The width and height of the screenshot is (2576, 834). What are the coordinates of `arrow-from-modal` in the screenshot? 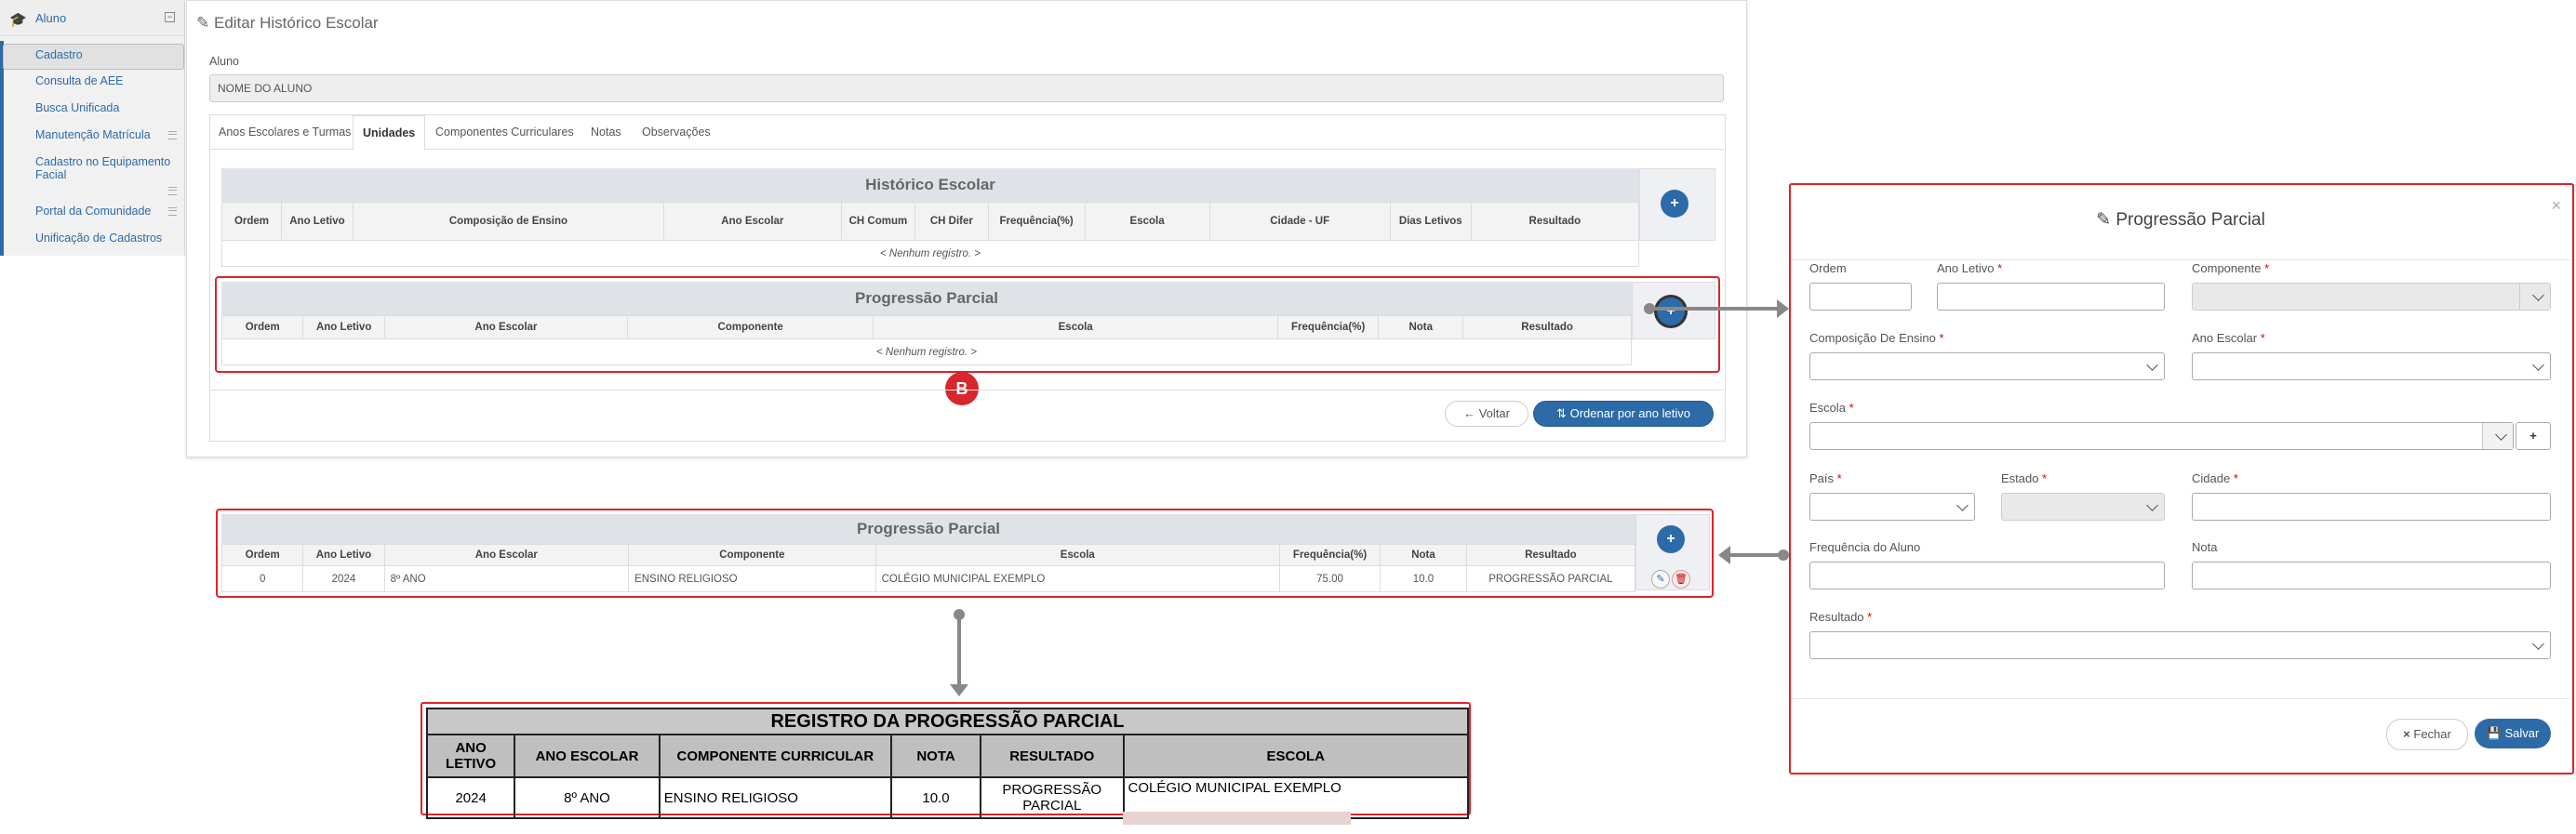 It's located at (1753, 555).